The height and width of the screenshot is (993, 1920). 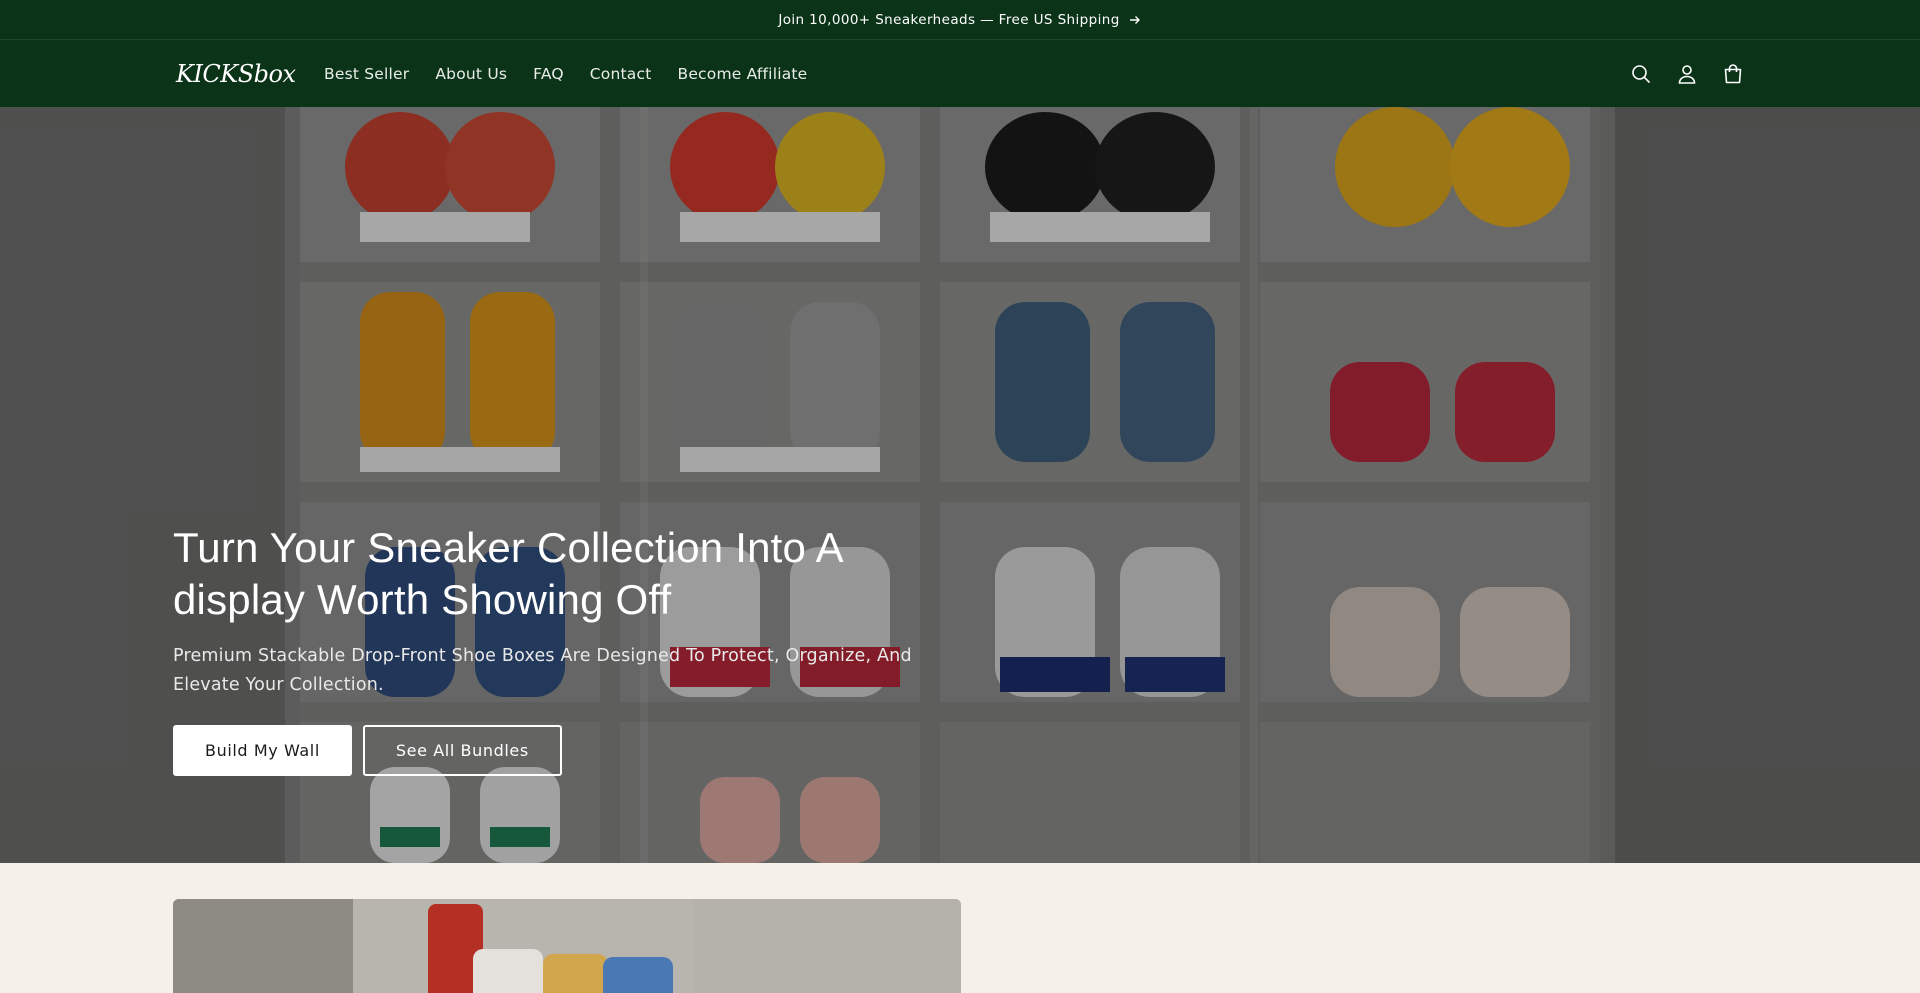 What do you see at coordinates (236, 74) in the screenshot?
I see `logo: KICKSbox` at bounding box center [236, 74].